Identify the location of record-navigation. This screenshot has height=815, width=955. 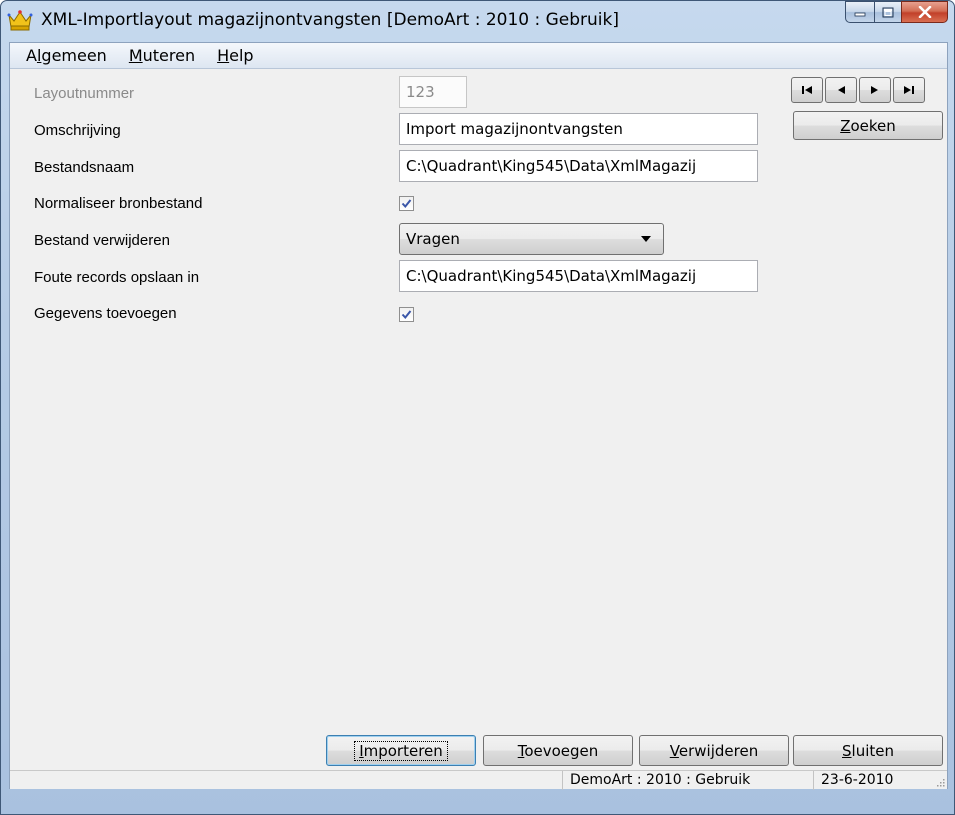
(858, 90).